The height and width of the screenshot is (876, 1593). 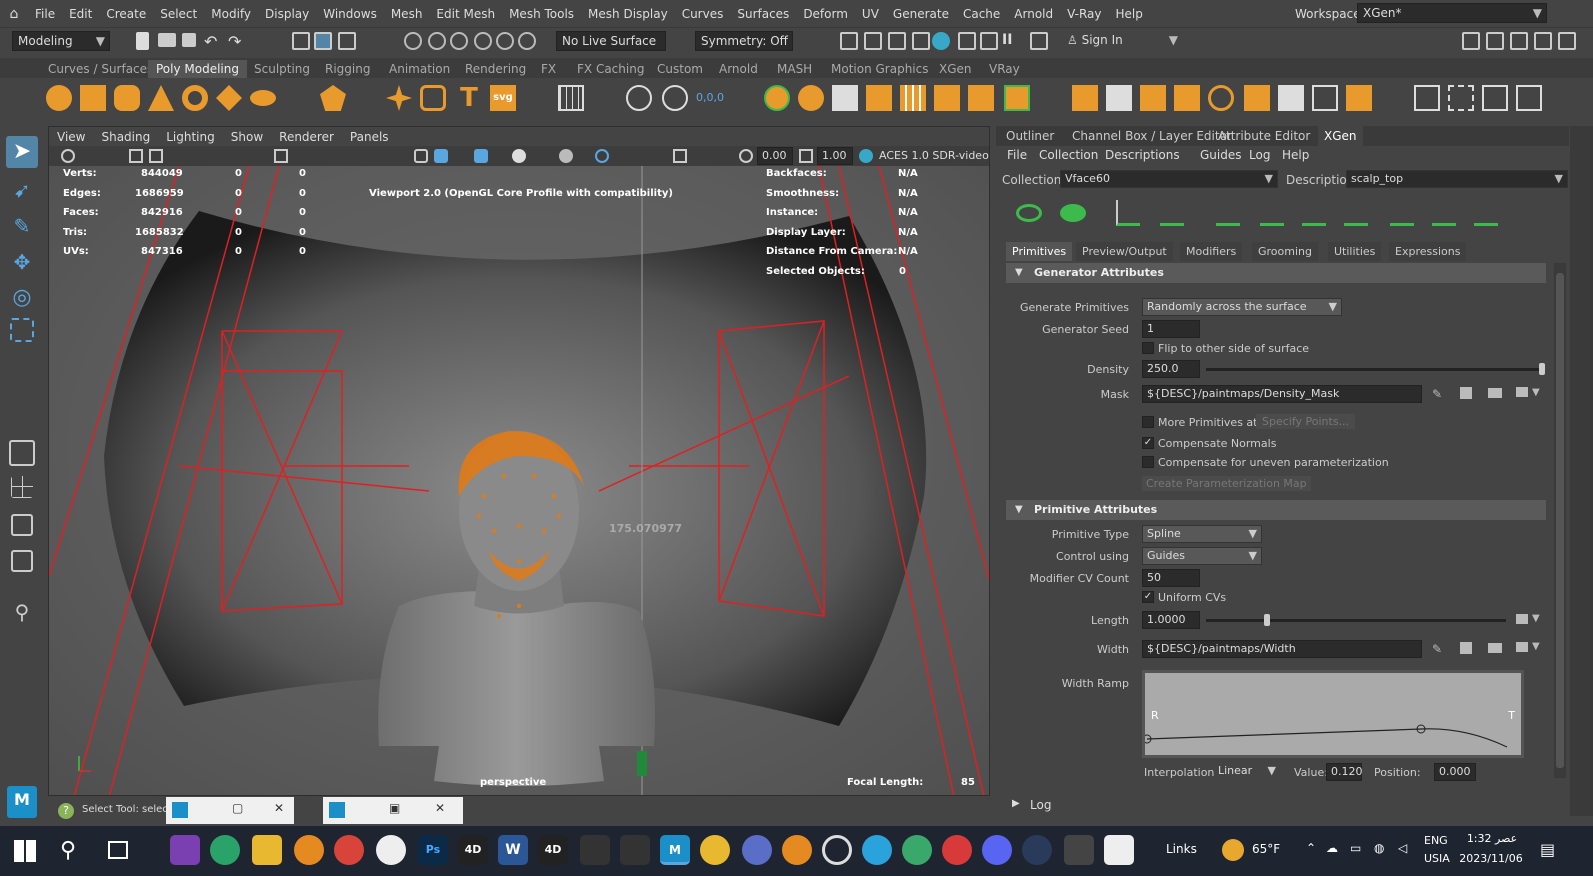 I want to click on app-icon-q, so click(x=837, y=850).